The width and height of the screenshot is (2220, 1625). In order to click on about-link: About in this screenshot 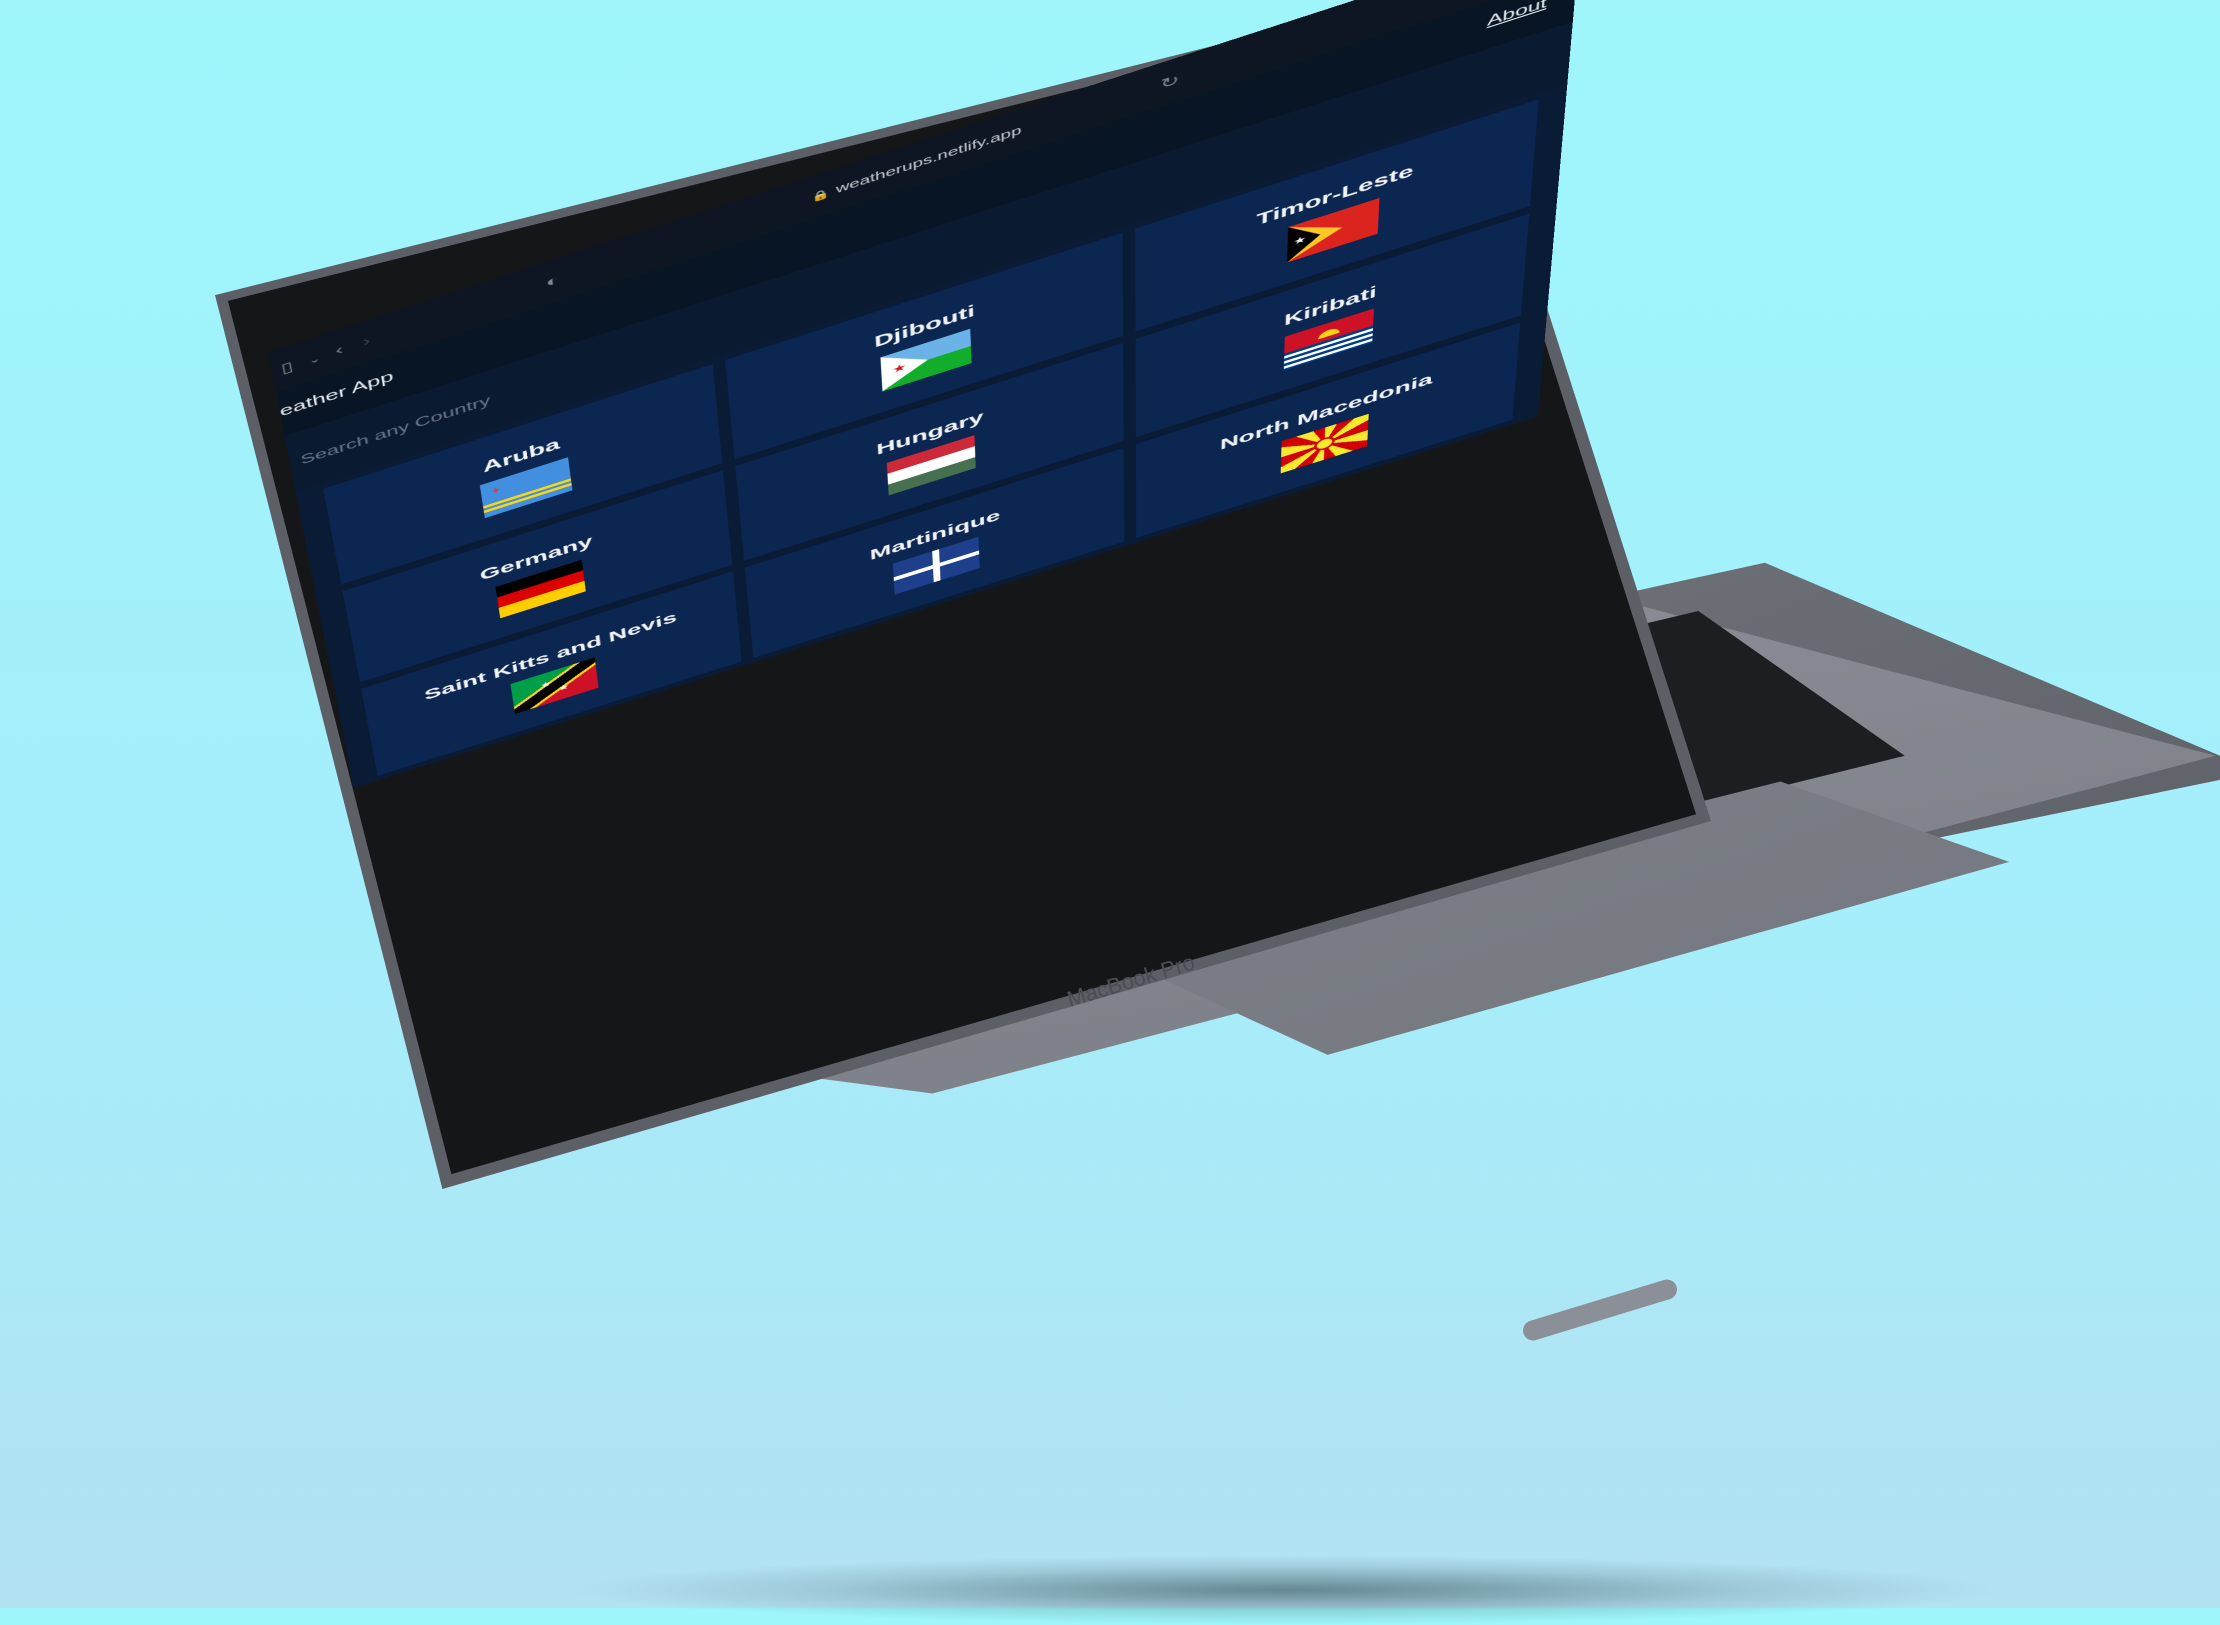, I will do `click(1517, 15)`.